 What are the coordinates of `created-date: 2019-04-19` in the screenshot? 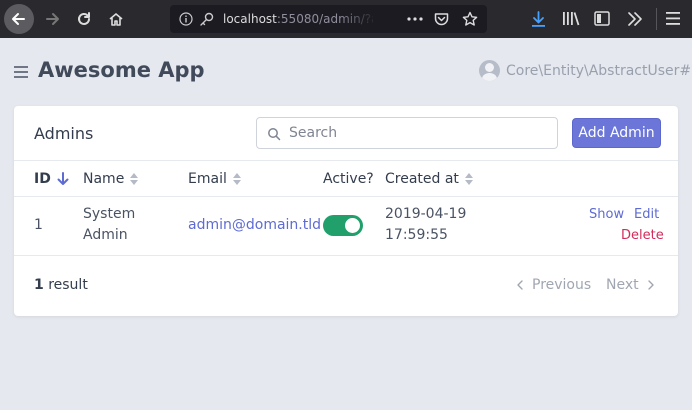 It's located at (426, 214).